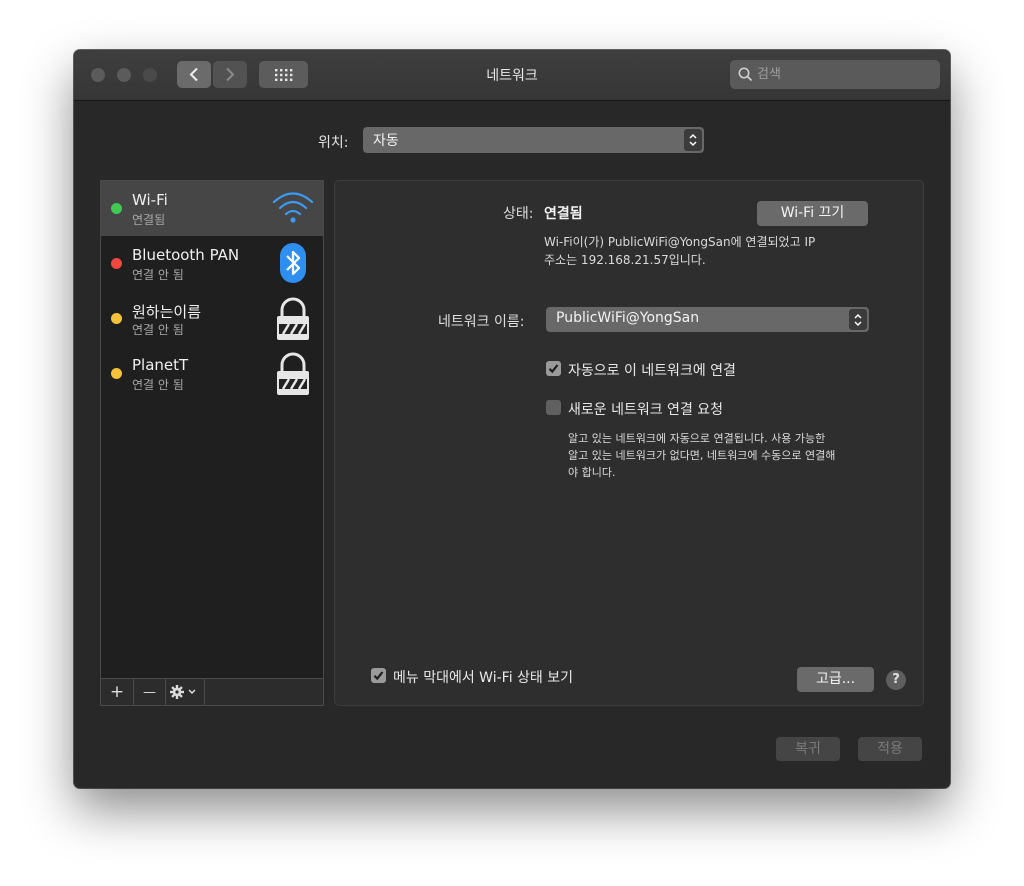 This screenshot has width=1024, height=886. I want to click on menu-bar-status-label: 메뉴 막대에서 Wi-Fi 상태 보기, so click(483, 677).